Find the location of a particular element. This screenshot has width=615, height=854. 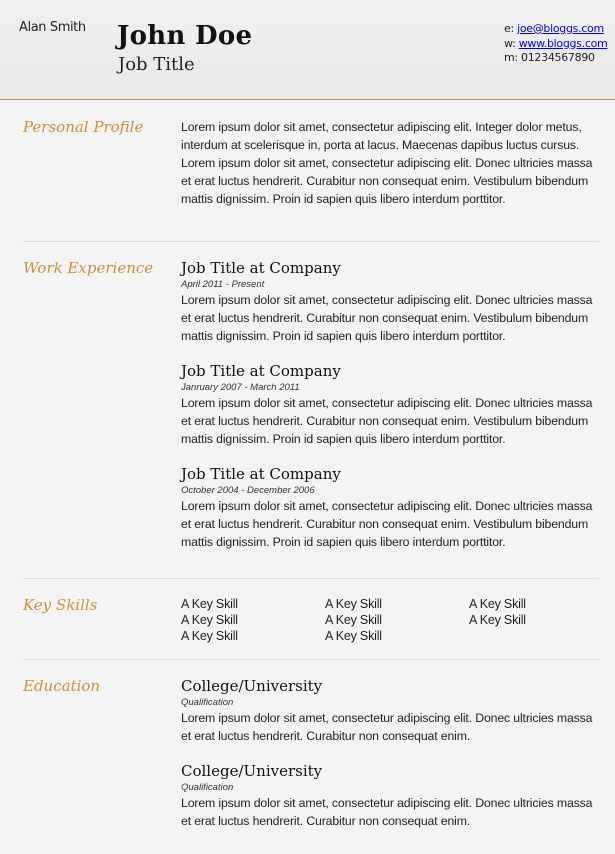

website-link: www.bloggs.com is located at coordinates (563, 43).